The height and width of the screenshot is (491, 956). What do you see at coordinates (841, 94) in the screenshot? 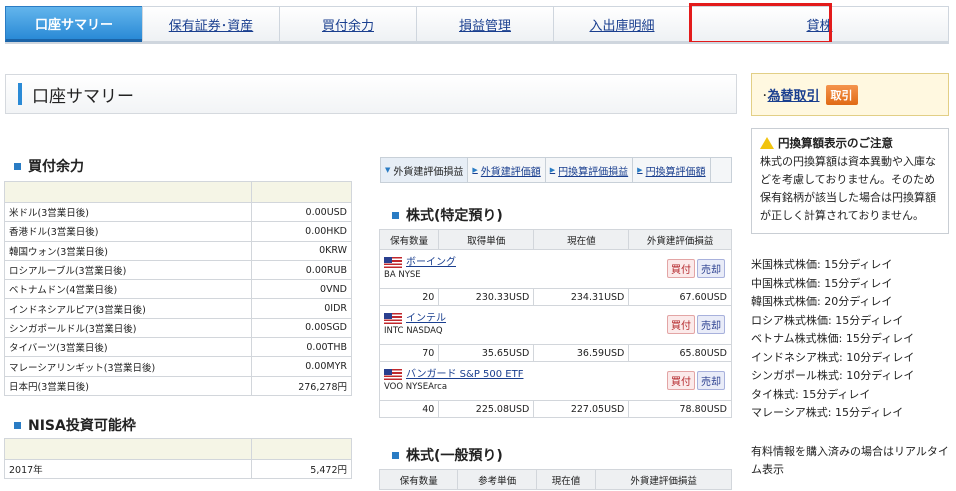
I see `fx-trade-button: 取引` at bounding box center [841, 94].